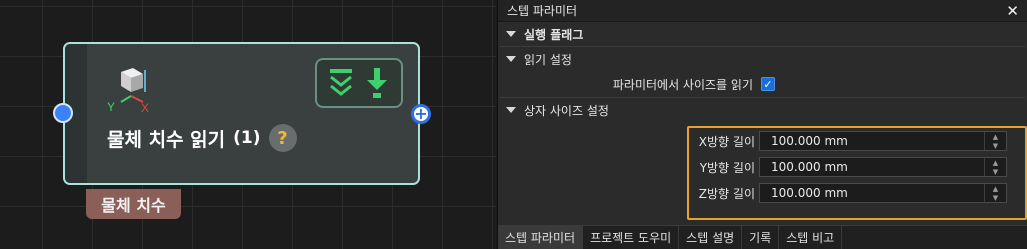 The width and height of the screenshot is (1027, 249). I want to click on help-glyph: ?, so click(282, 138).